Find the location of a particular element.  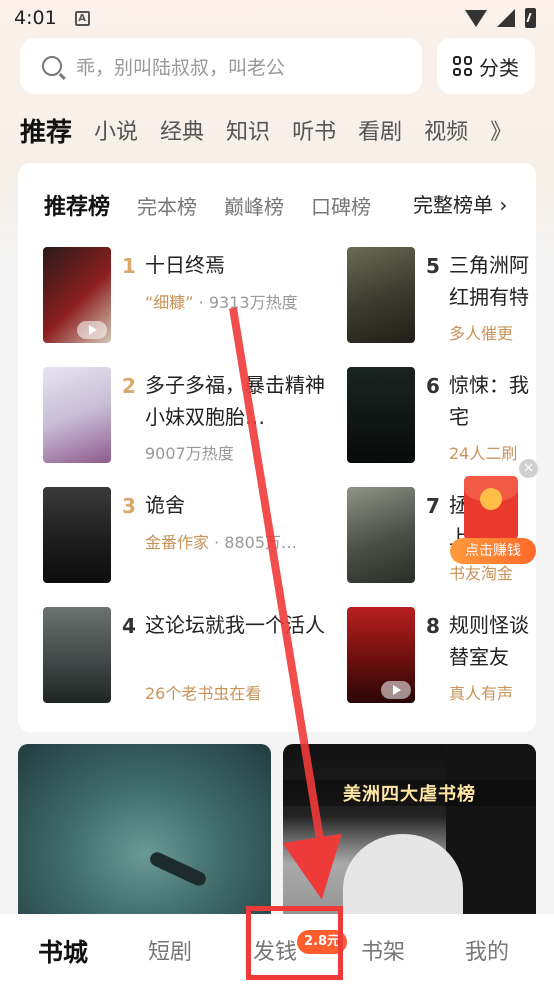

rank-number: 3 is located at coordinates (129, 506).